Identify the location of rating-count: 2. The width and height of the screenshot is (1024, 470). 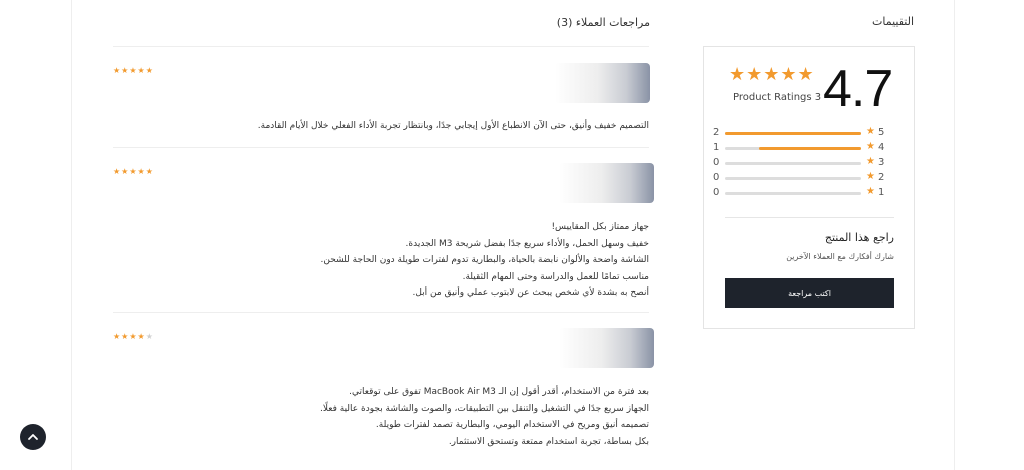
(716, 132).